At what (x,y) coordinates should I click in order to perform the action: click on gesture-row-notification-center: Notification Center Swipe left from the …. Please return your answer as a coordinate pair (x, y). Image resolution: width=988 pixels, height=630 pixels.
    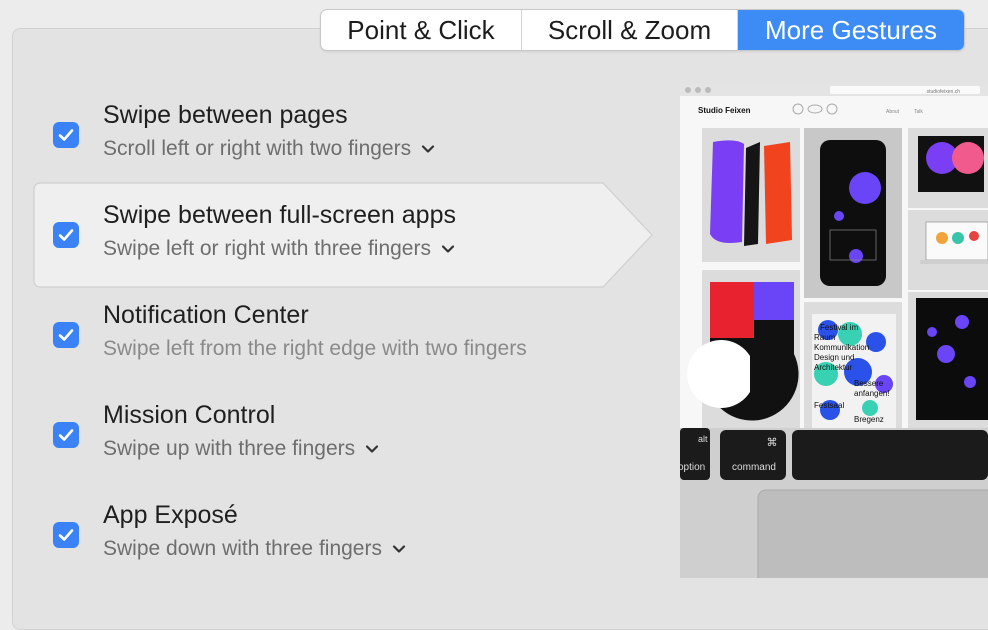
    Looking at the image, I should click on (340, 342).